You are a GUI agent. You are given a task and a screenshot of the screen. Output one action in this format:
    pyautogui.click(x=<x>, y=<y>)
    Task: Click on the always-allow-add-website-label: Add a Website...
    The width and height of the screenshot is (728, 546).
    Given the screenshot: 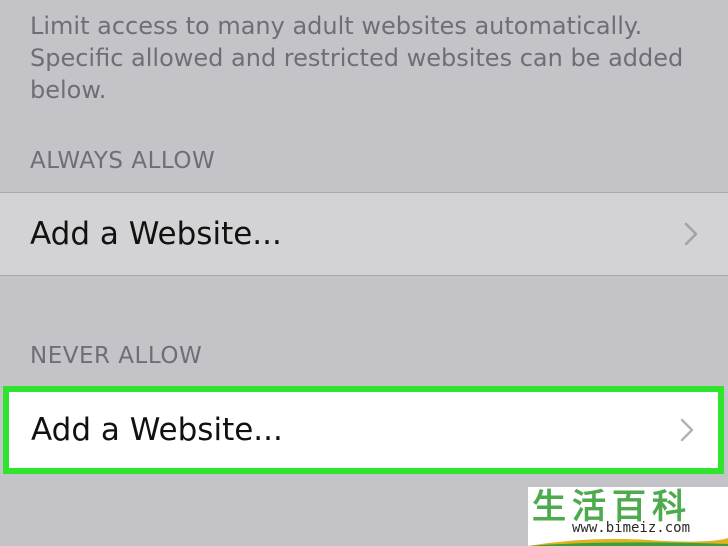 What is the action you would take?
    pyautogui.click(x=156, y=234)
    